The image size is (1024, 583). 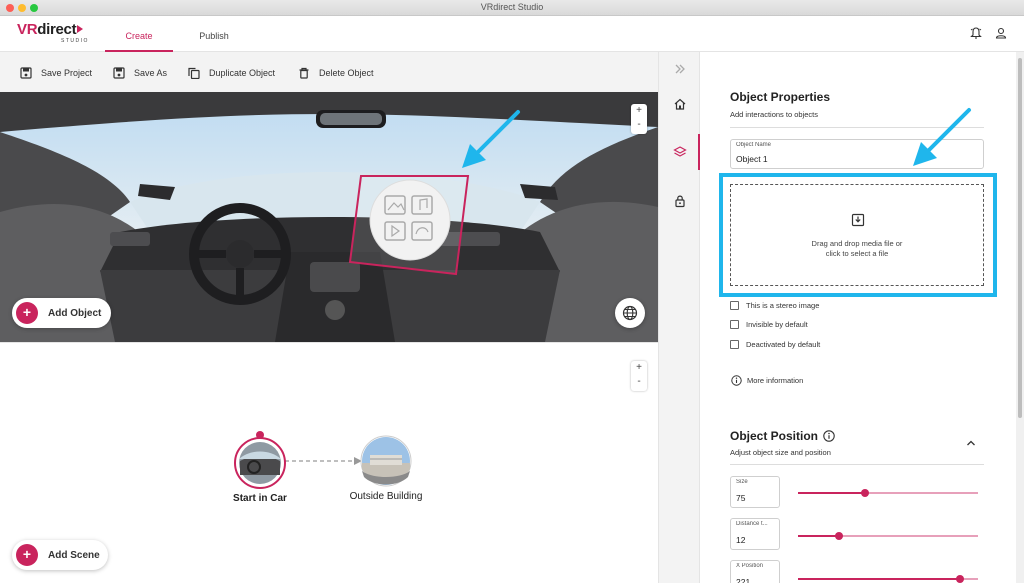 What do you see at coordinates (754, 145) in the screenshot?
I see `object-name-label: Object Name` at bounding box center [754, 145].